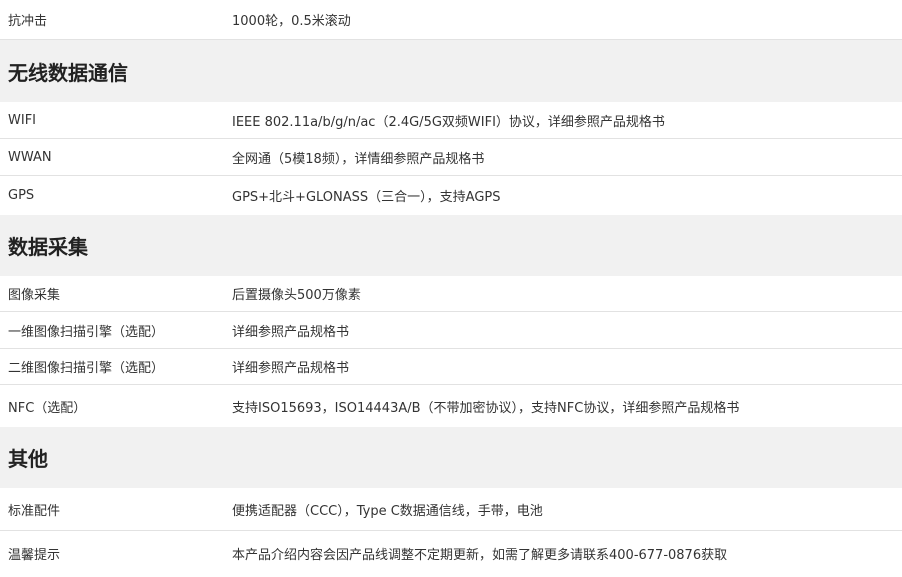  What do you see at coordinates (291, 21) in the screenshot?
I see `spec-value: 1000轮，0.5米滚动` at bounding box center [291, 21].